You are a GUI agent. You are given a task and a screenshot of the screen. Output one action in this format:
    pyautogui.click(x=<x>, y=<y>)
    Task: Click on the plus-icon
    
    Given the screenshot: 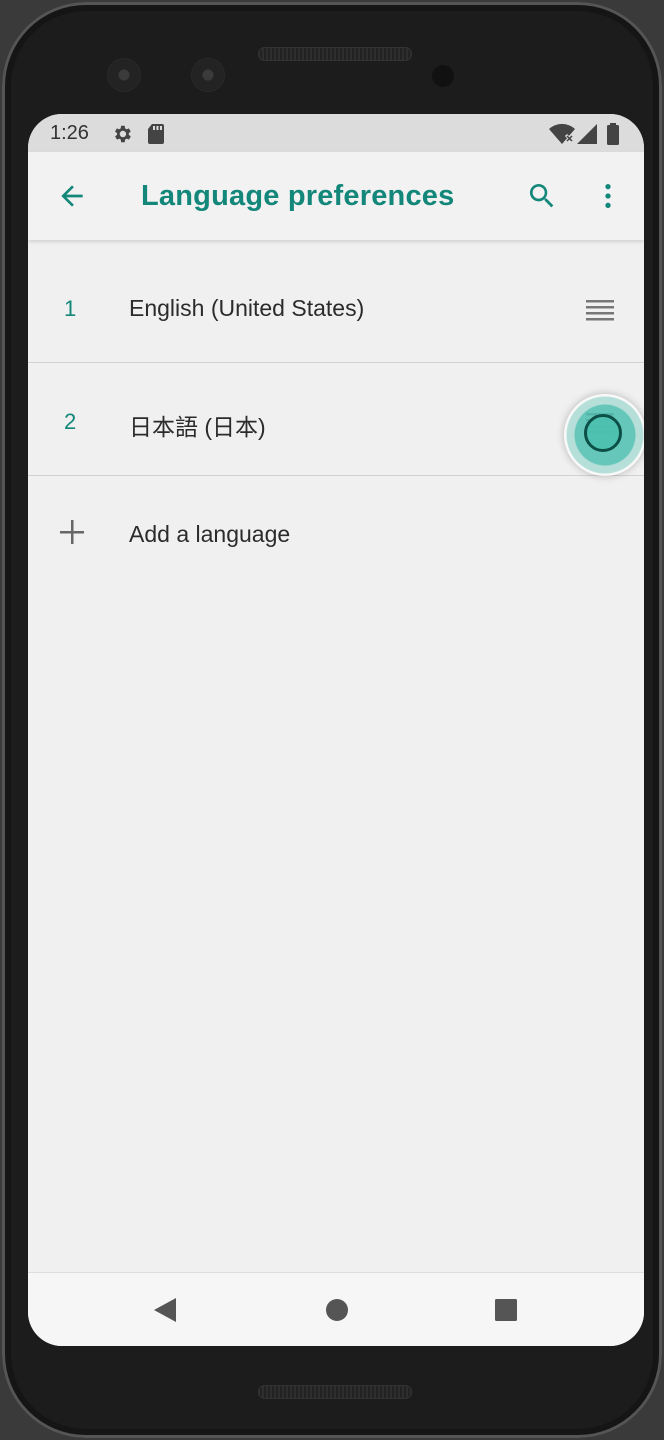 What is the action you would take?
    pyautogui.click(x=72, y=532)
    